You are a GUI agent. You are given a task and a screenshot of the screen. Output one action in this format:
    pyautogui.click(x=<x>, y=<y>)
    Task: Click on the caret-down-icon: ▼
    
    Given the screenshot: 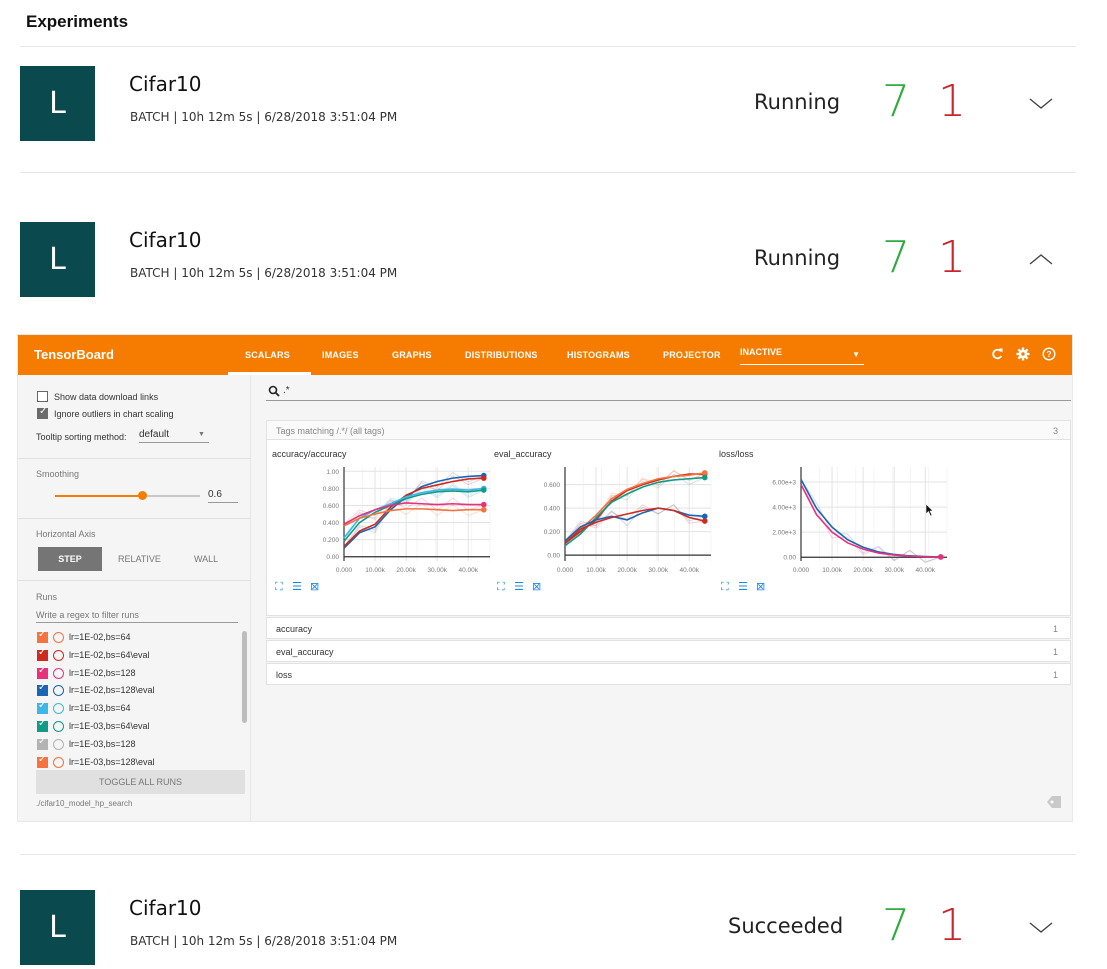 What is the action you would take?
    pyautogui.click(x=856, y=354)
    